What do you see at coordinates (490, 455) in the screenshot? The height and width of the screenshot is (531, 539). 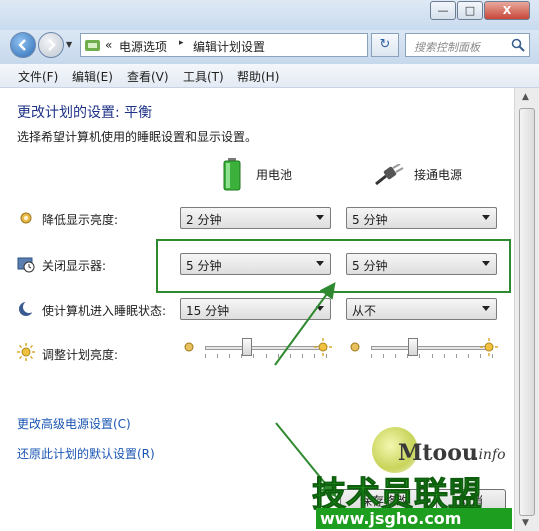 I see `watermark-brand-suffix: .info` at bounding box center [490, 455].